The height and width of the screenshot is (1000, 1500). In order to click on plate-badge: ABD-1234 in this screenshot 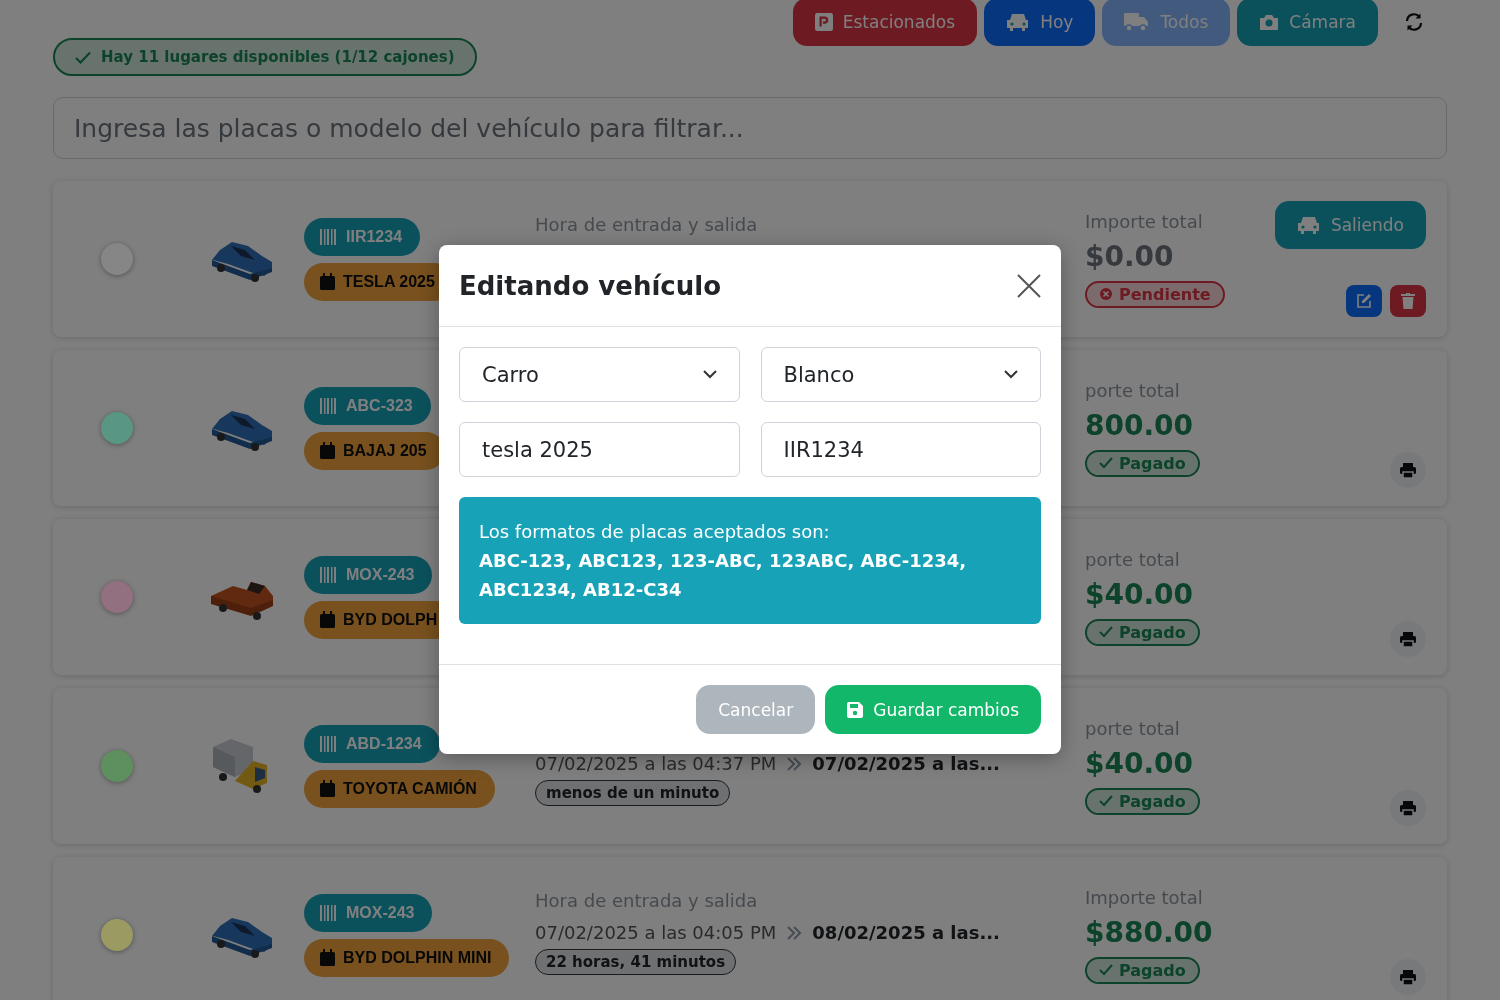, I will do `click(372, 743)`.